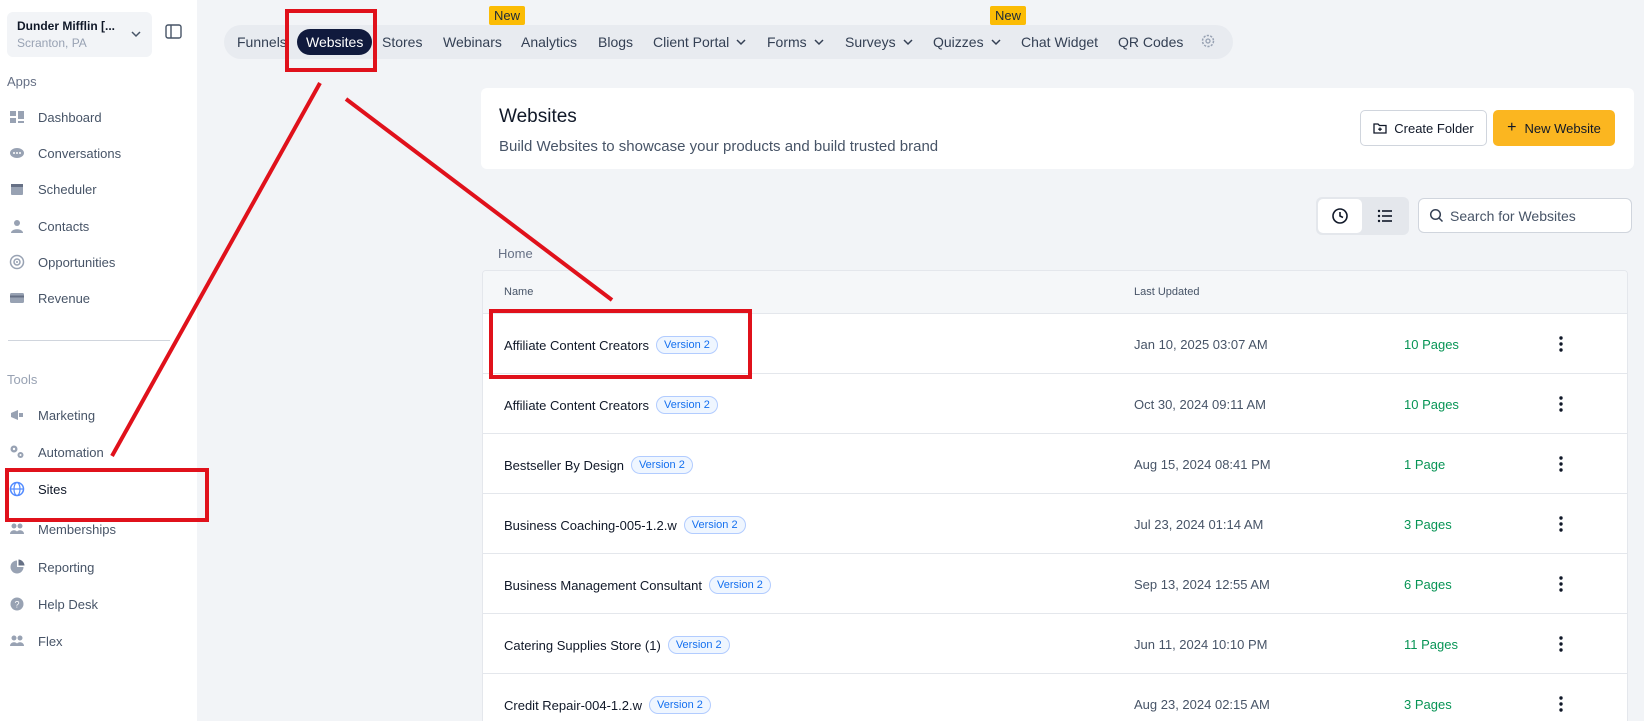  What do you see at coordinates (98, 641) in the screenshot?
I see `sidebar-item-flex: Flex` at bounding box center [98, 641].